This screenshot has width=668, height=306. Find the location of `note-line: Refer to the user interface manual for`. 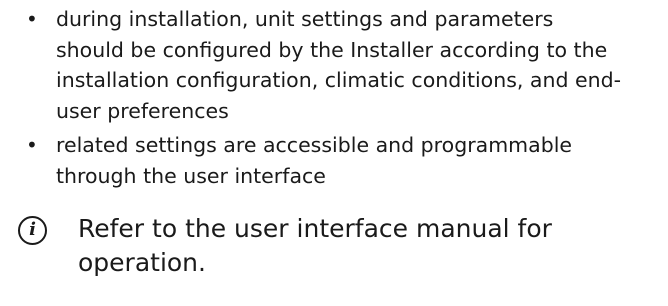

note-line: Refer to the user interface manual for is located at coordinates (315, 228).